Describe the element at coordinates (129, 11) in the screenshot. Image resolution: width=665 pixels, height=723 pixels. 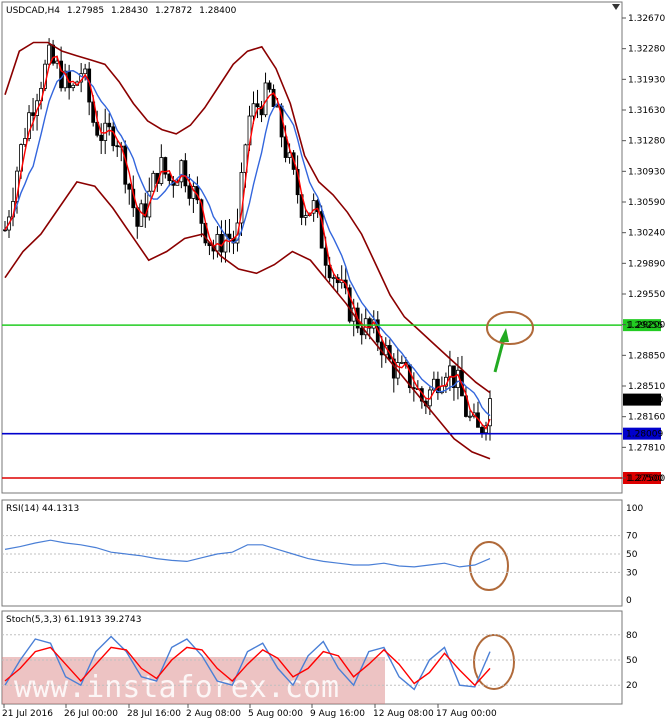
I see `high-value: 1.28430` at that location.